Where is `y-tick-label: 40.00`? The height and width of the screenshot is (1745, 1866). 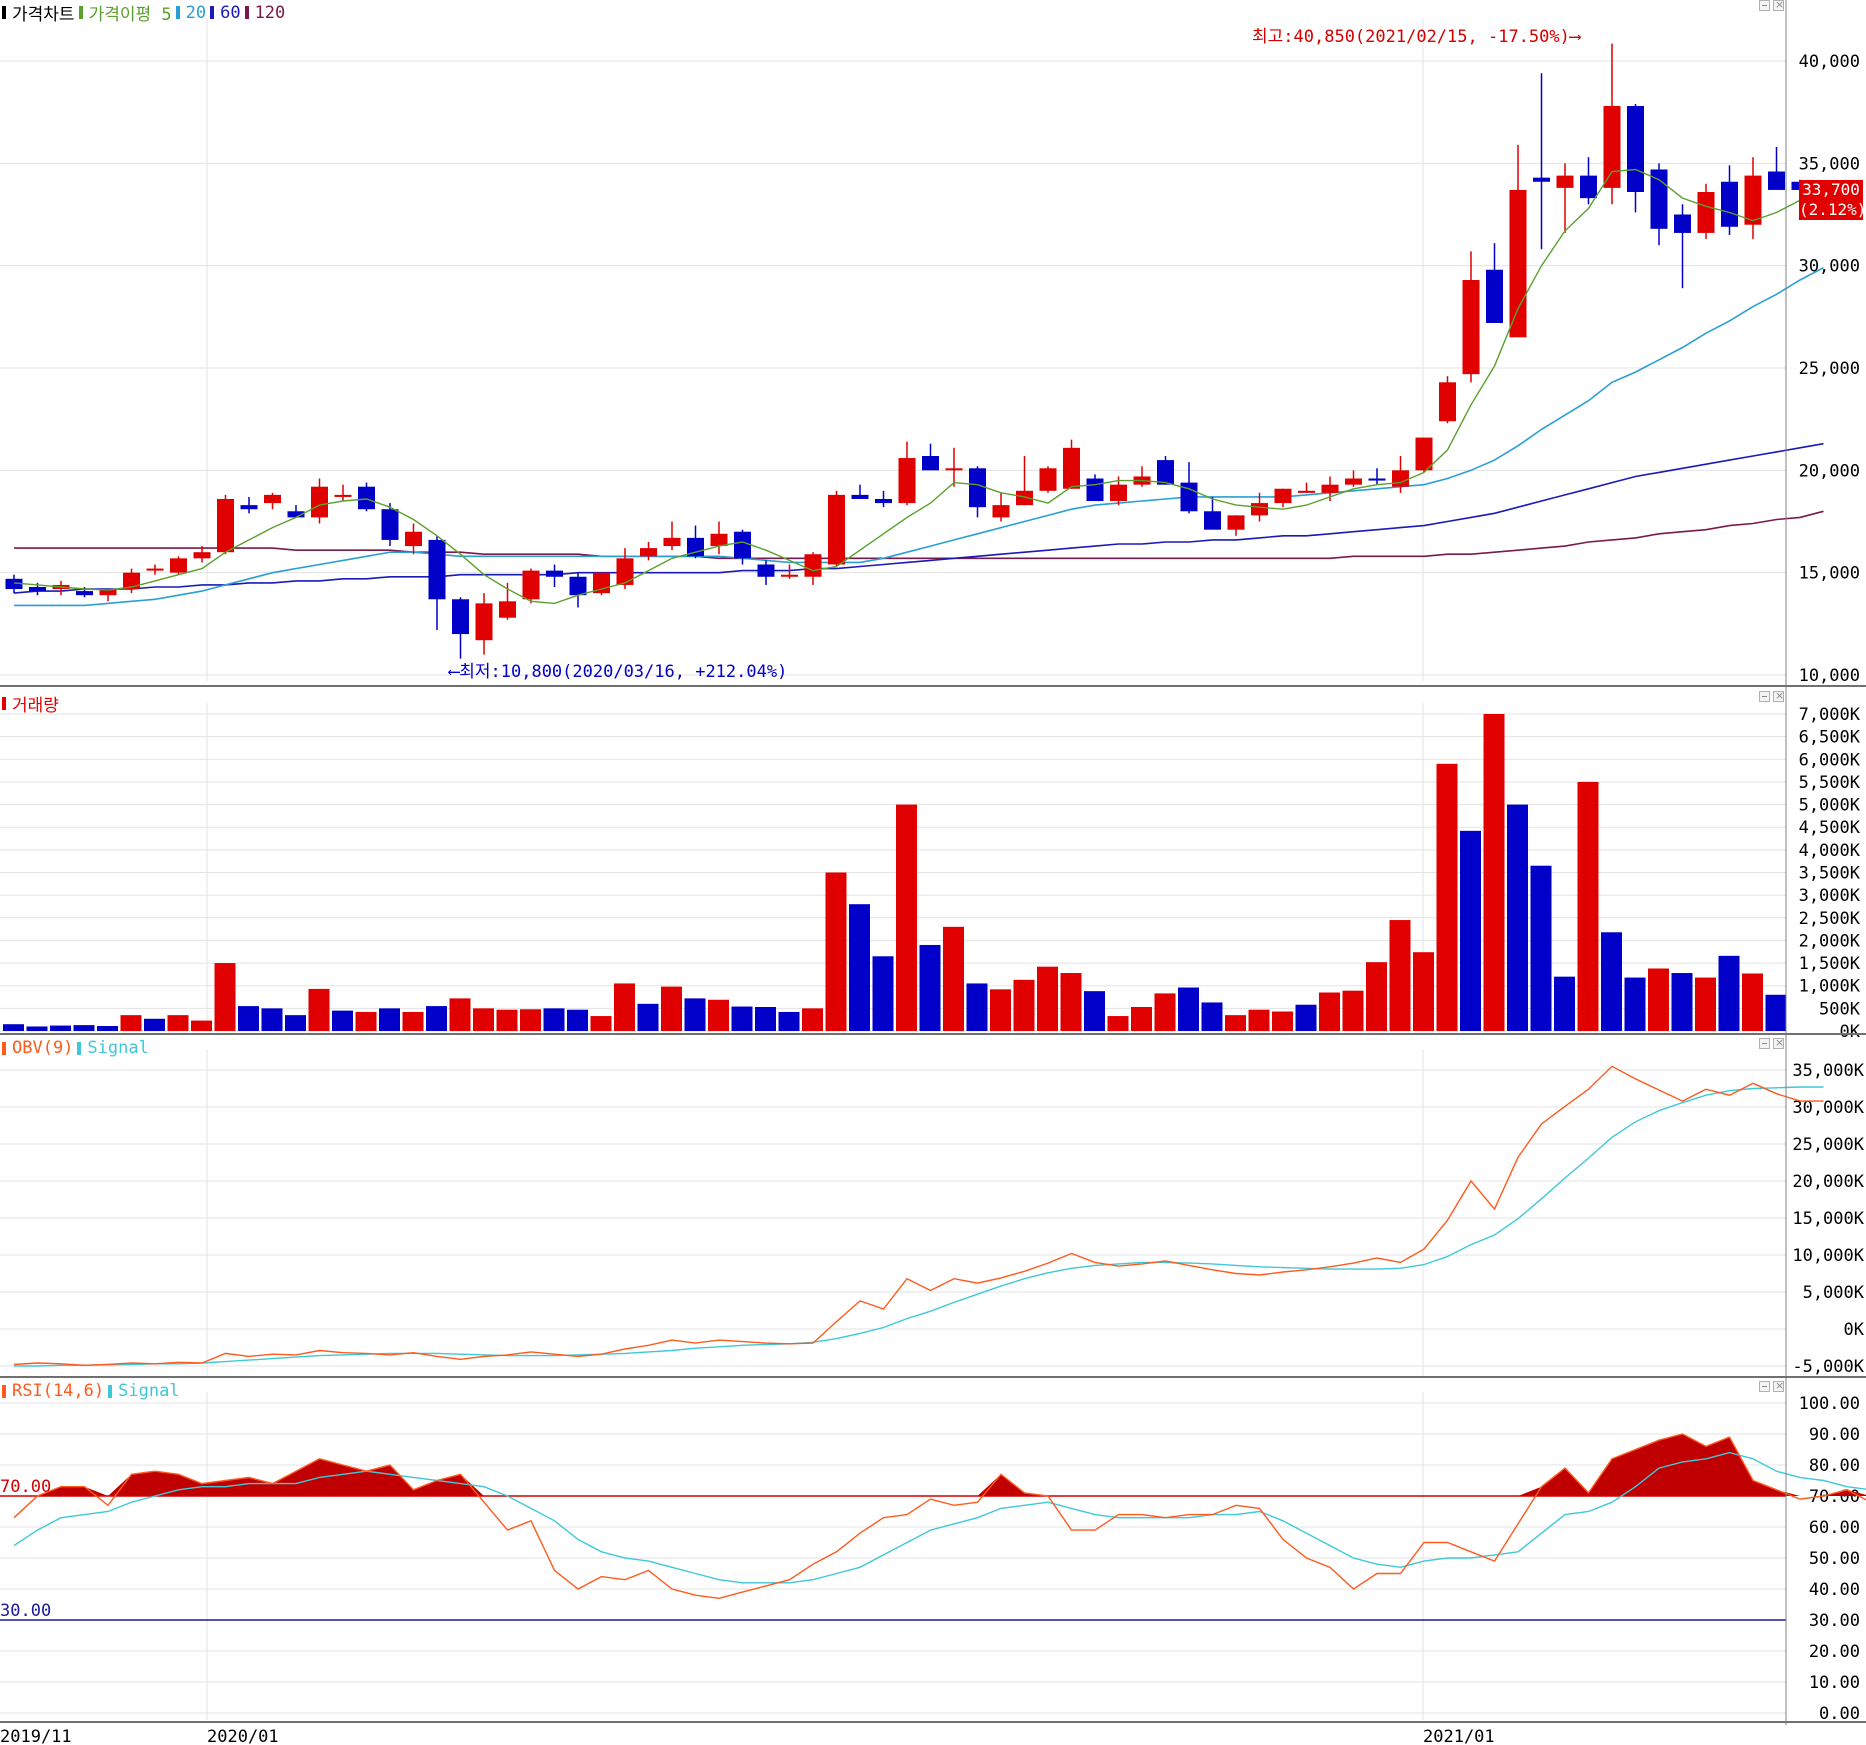
y-tick-label: 40.00 is located at coordinates (1834, 1590).